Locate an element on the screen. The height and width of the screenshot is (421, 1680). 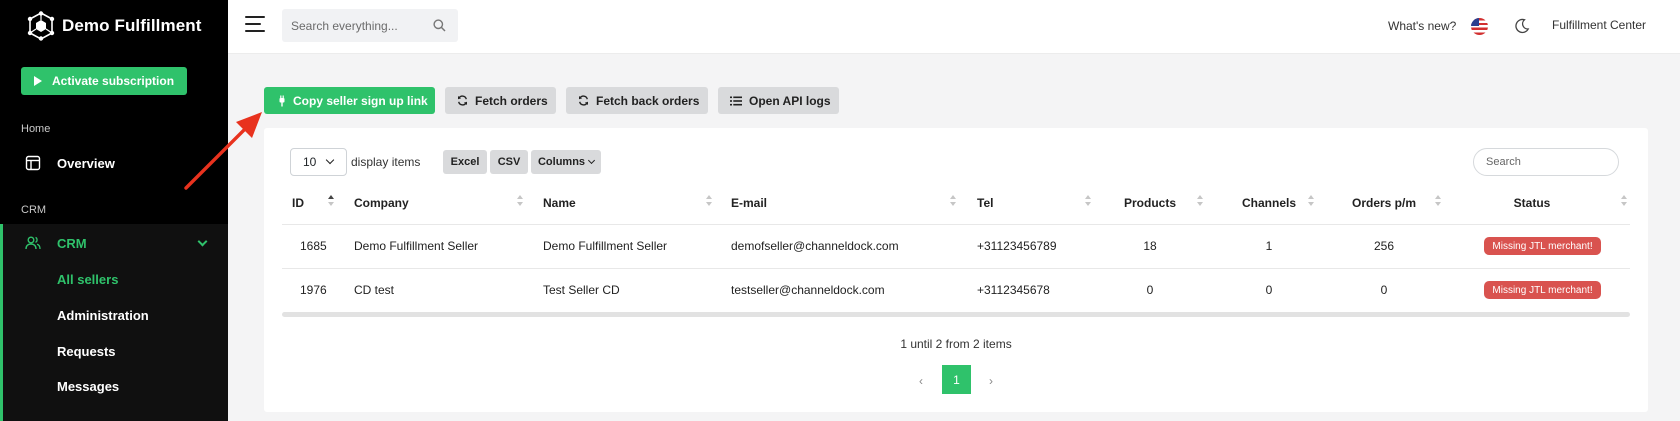
account-menu: Fulfillment Center is located at coordinates (1599, 25).